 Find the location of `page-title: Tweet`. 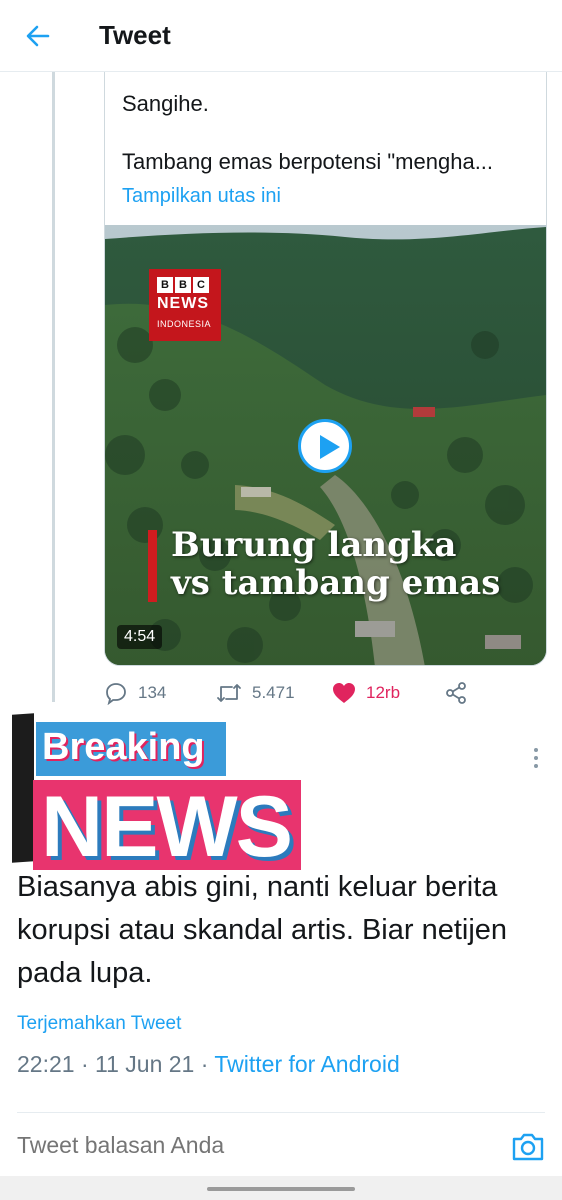

page-title: Tweet is located at coordinates (135, 35).